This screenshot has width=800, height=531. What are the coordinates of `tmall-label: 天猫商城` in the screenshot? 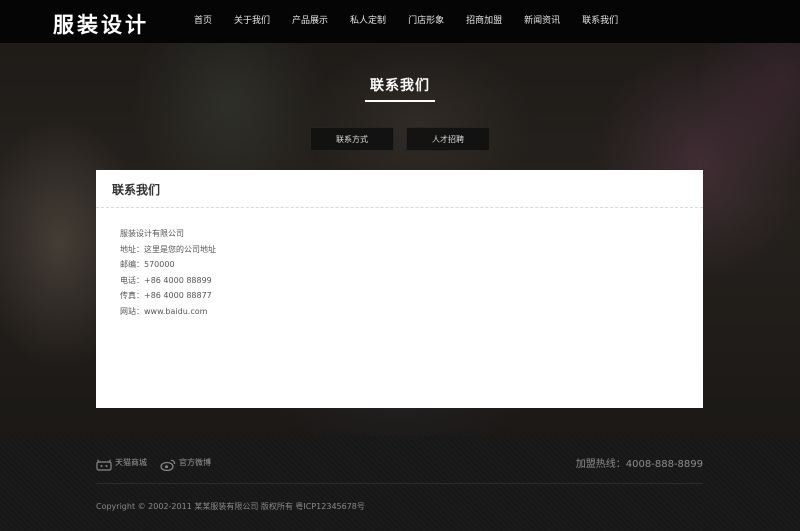 It's located at (131, 462).